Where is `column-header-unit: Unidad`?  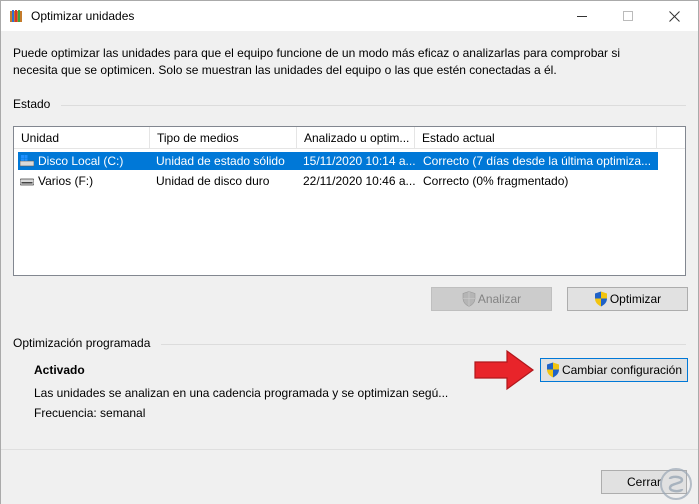
column-header-unit: Unidad is located at coordinates (82, 138).